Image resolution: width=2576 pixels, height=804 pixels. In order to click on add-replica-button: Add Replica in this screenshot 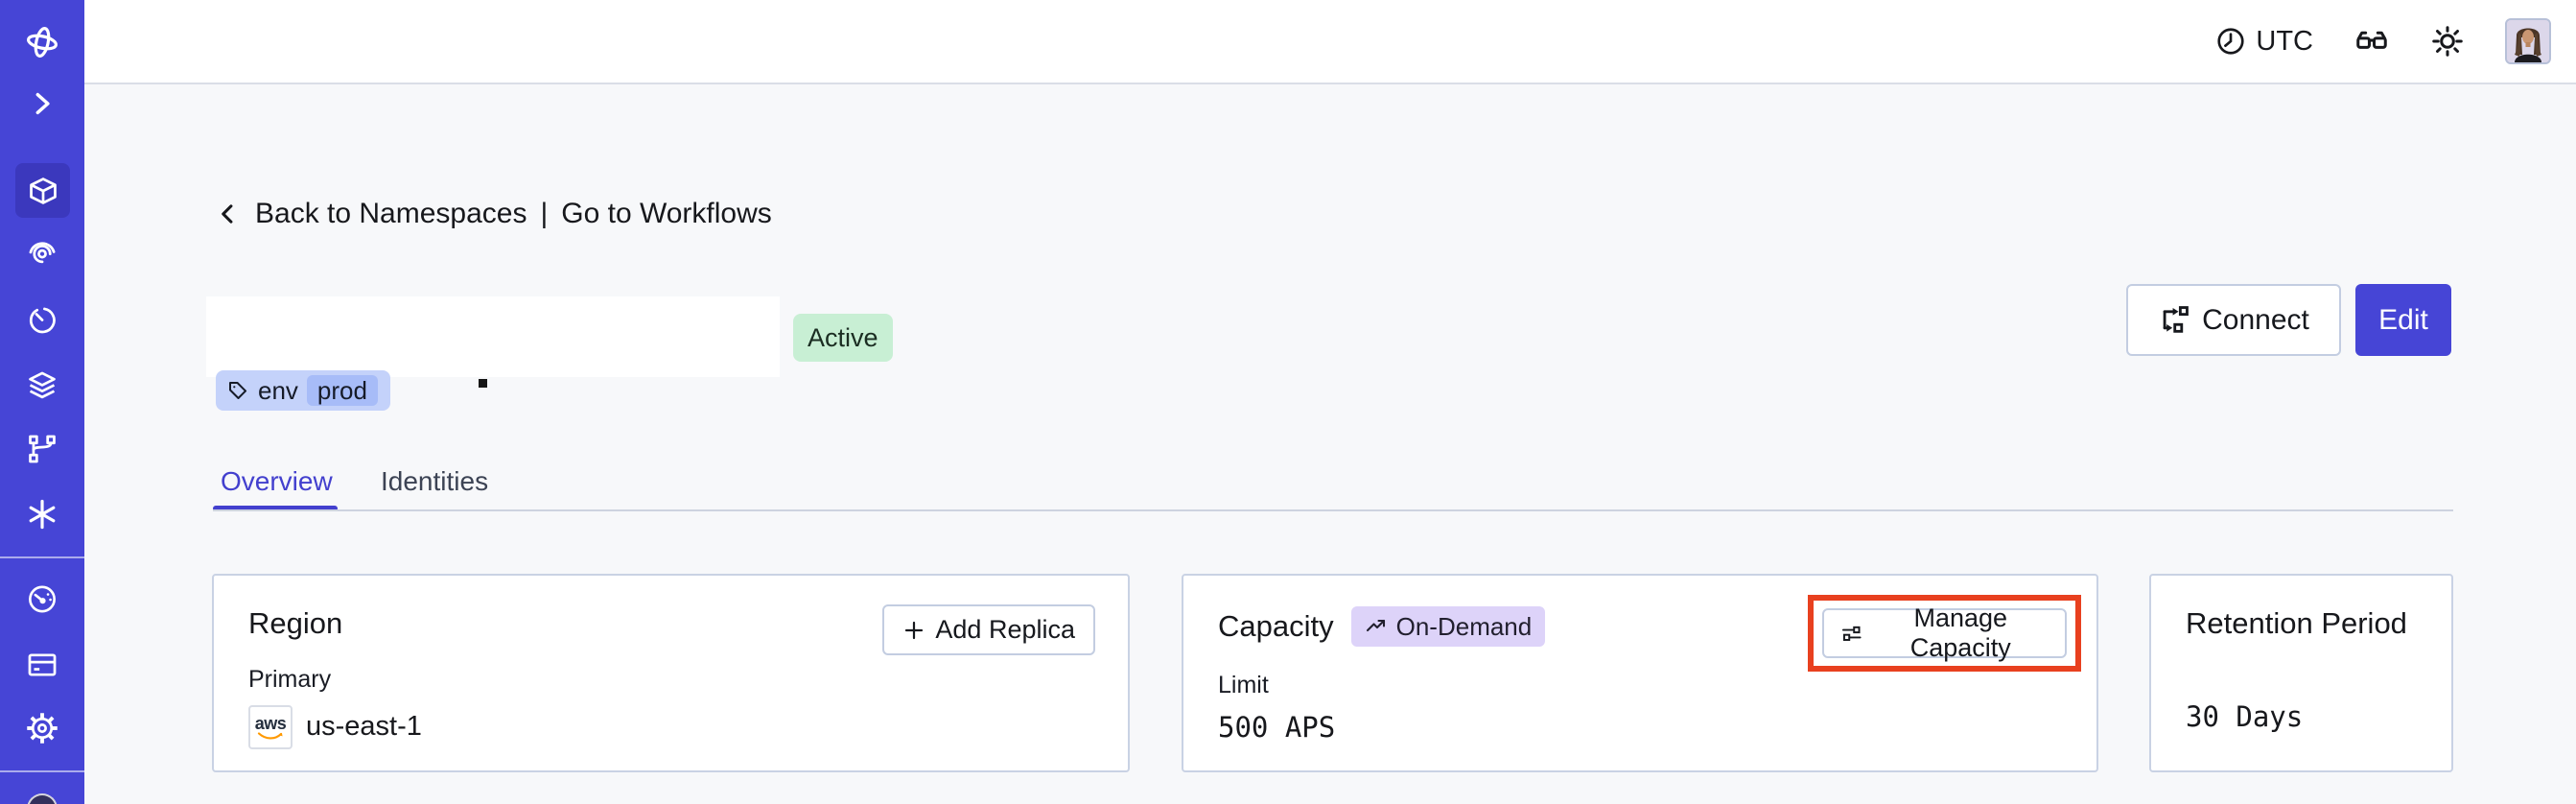, I will do `click(988, 630)`.